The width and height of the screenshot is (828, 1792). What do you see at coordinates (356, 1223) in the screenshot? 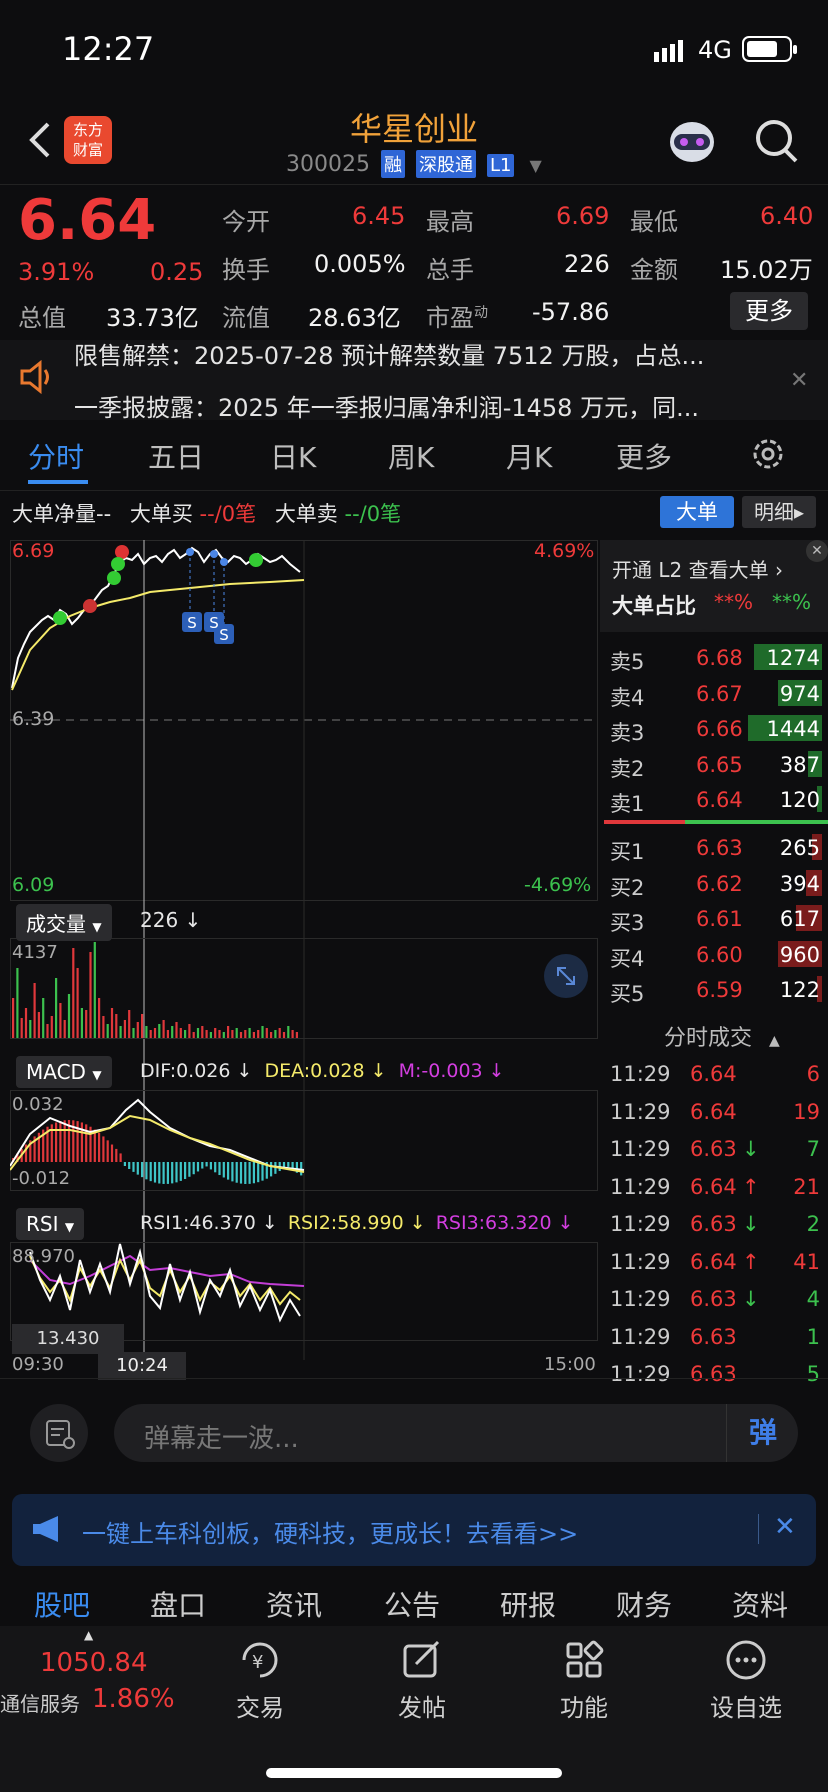
I see `rsi2: RSI2:58.990 ↓` at bounding box center [356, 1223].